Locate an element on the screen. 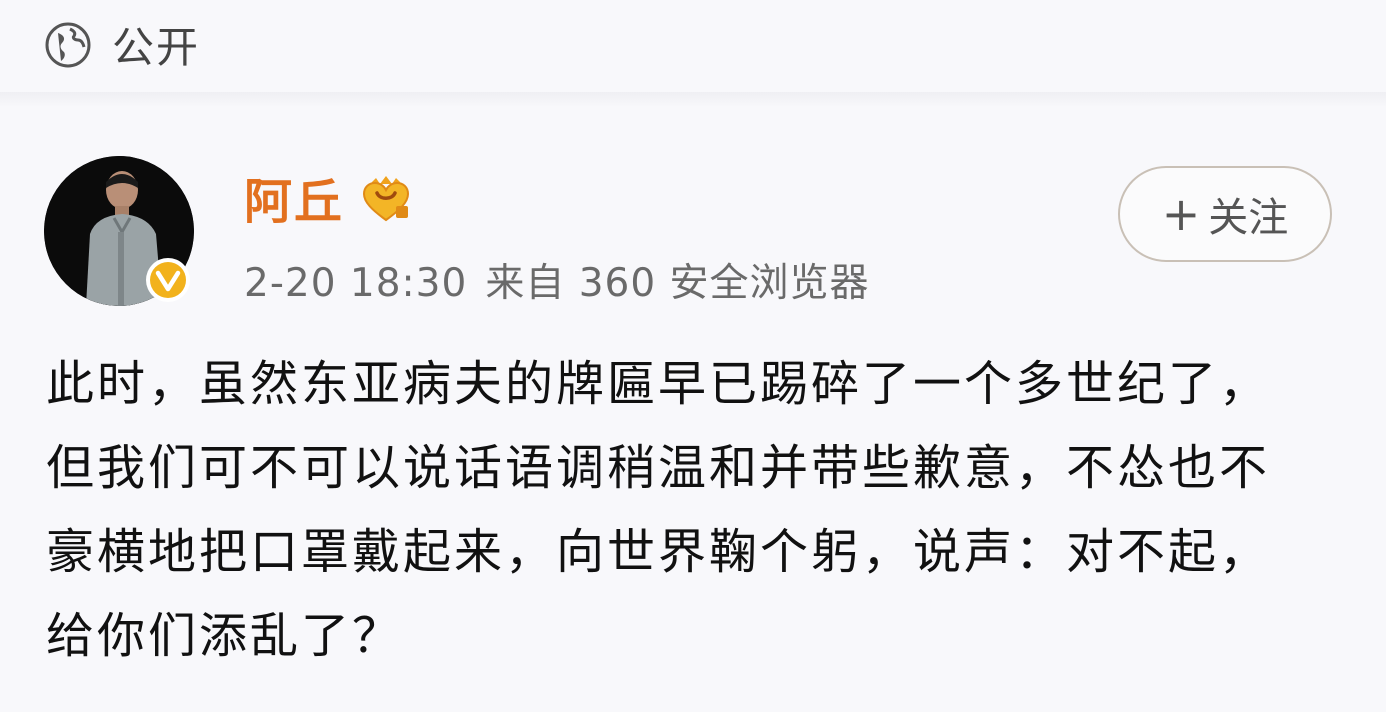  post-source: 来自 360 安全浏览器 is located at coordinates (677, 283).